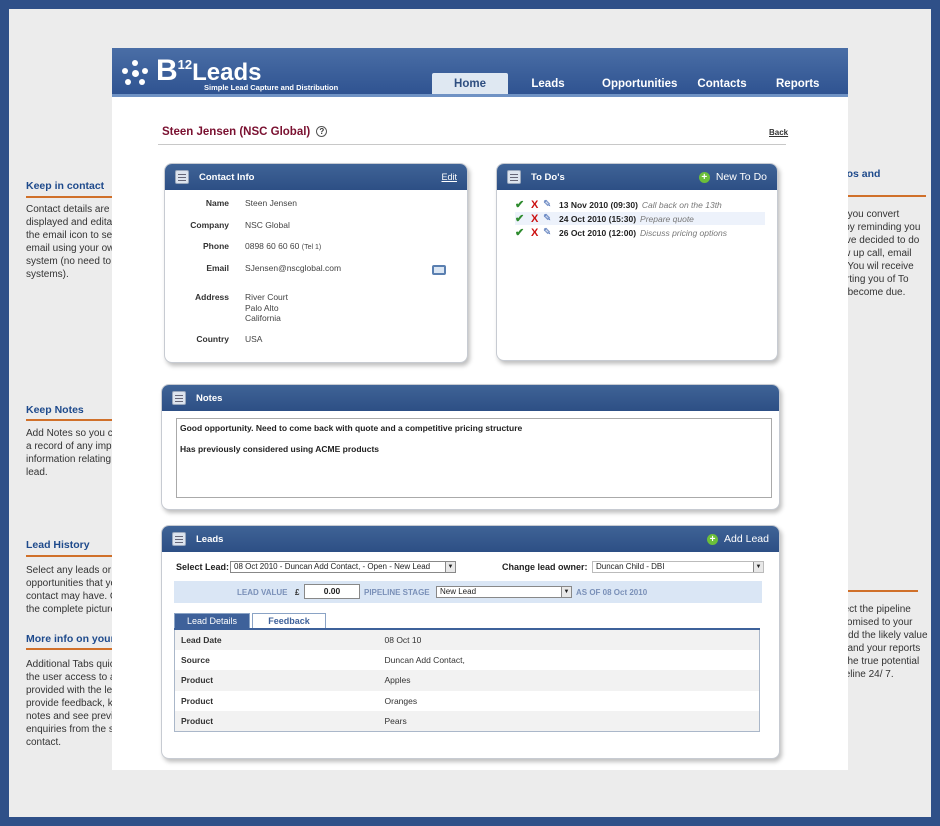 The width and height of the screenshot is (940, 826). What do you see at coordinates (217, 203) in the screenshot?
I see `name-label: Name` at bounding box center [217, 203].